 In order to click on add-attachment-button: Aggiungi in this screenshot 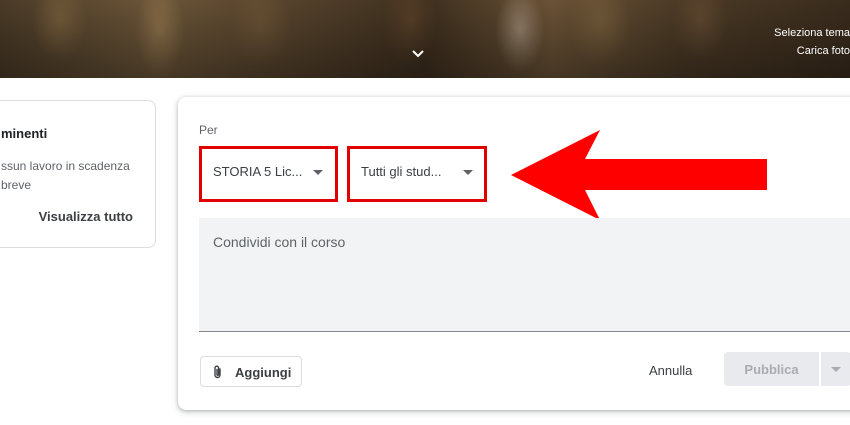, I will do `click(251, 371)`.